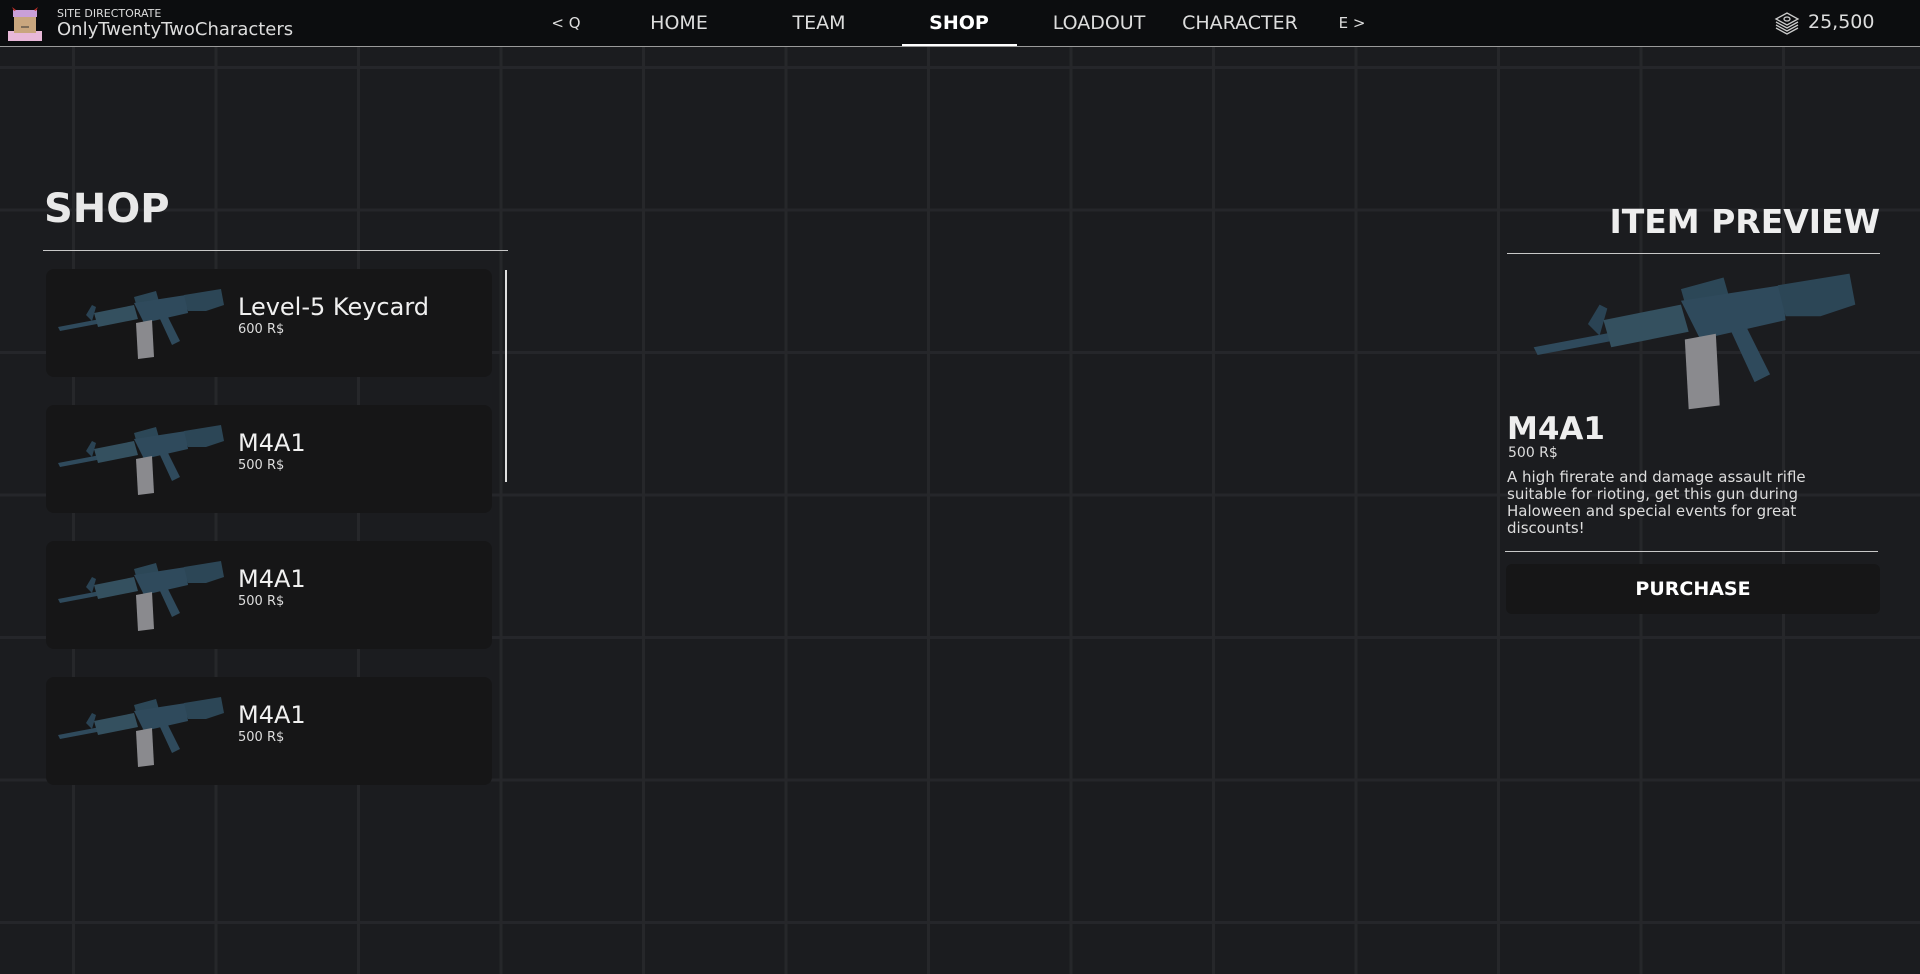 This screenshot has width=1920, height=974. What do you see at coordinates (175, 29) in the screenshot?
I see `username: OnlyTwentyTwoCharacters` at bounding box center [175, 29].